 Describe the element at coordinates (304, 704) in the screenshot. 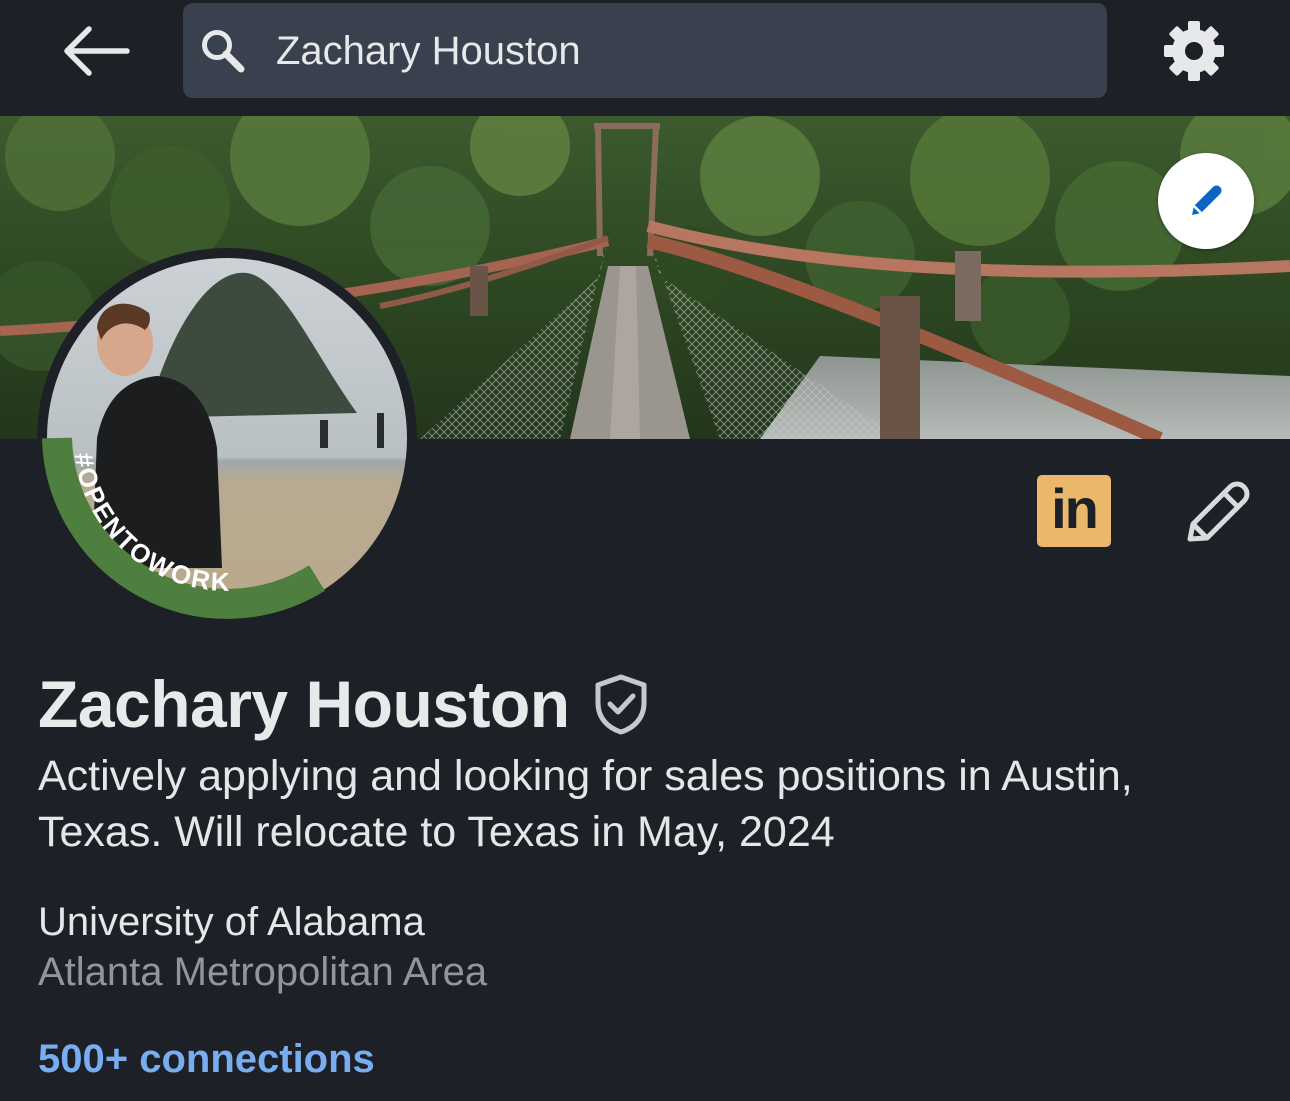

I see `profile-name: Zachary Houston` at that location.